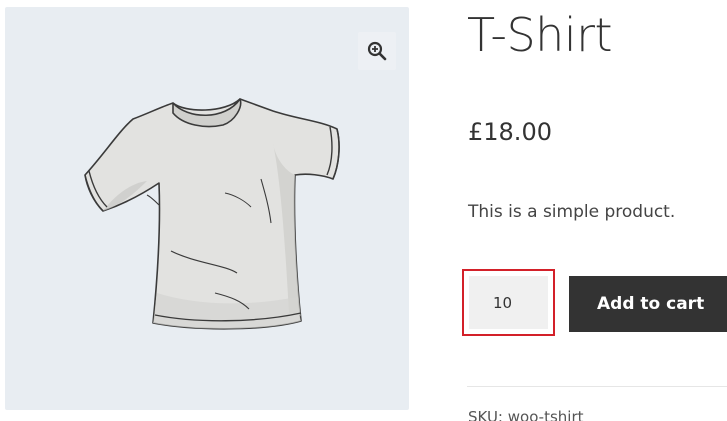 Image resolution: width=727 pixels, height=421 pixels. I want to click on product-sku: SKU: woo-tshirt, so click(526, 415).